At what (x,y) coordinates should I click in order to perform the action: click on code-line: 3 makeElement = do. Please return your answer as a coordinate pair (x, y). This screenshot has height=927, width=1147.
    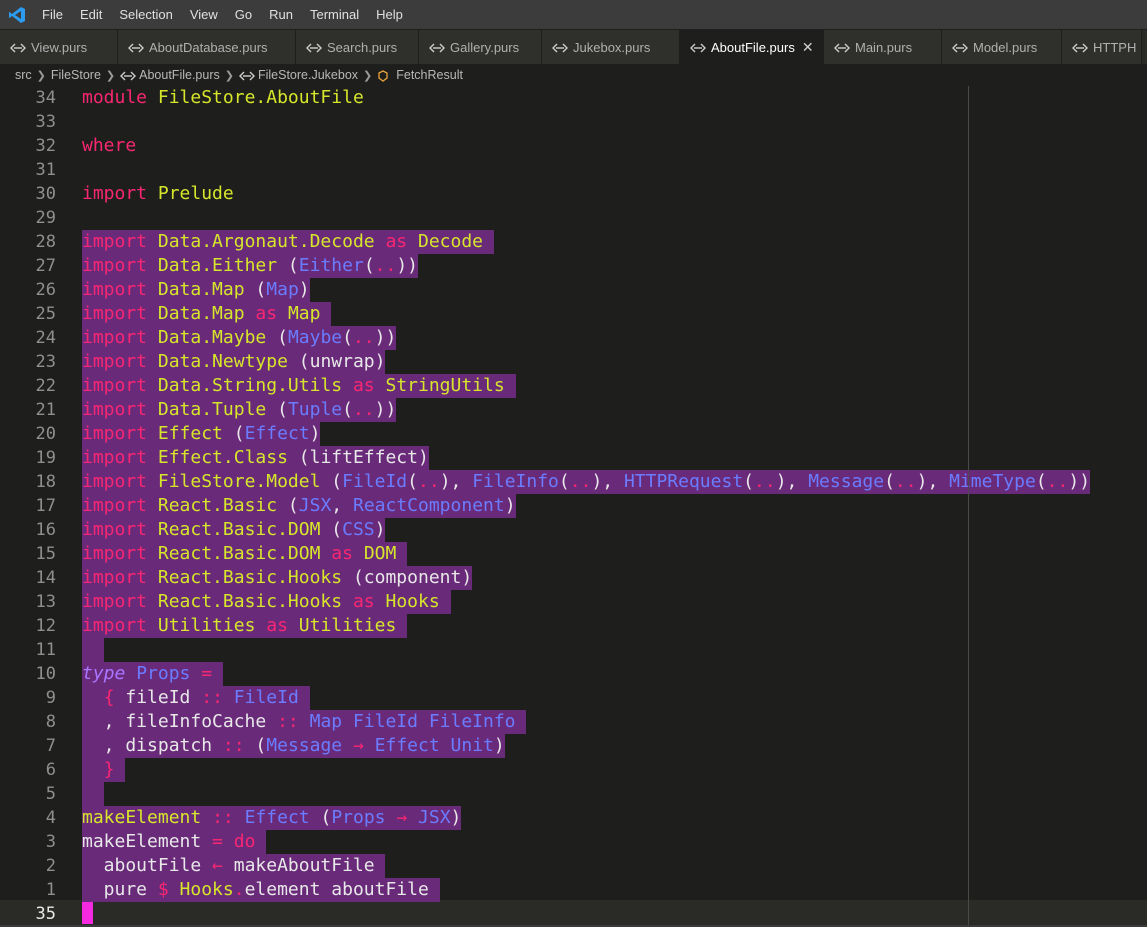
    Looking at the image, I should click on (573, 842).